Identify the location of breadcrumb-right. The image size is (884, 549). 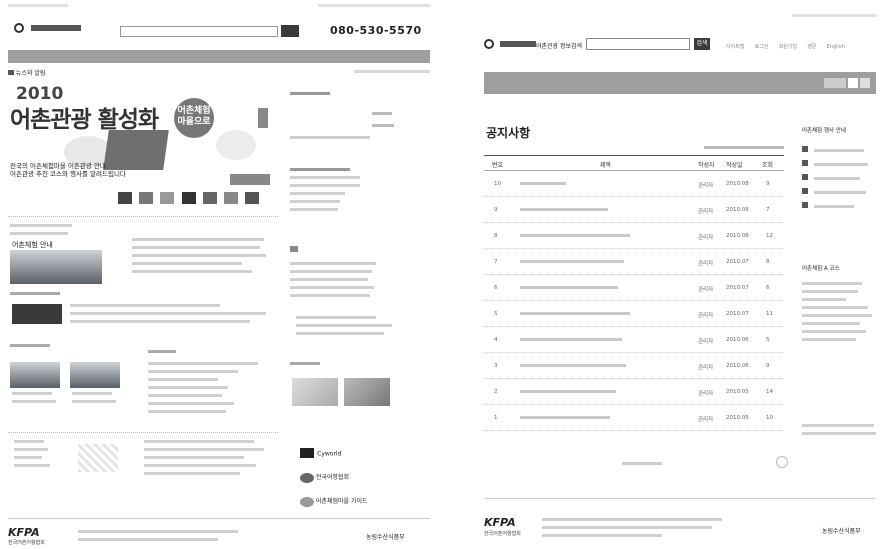
(392, 71).